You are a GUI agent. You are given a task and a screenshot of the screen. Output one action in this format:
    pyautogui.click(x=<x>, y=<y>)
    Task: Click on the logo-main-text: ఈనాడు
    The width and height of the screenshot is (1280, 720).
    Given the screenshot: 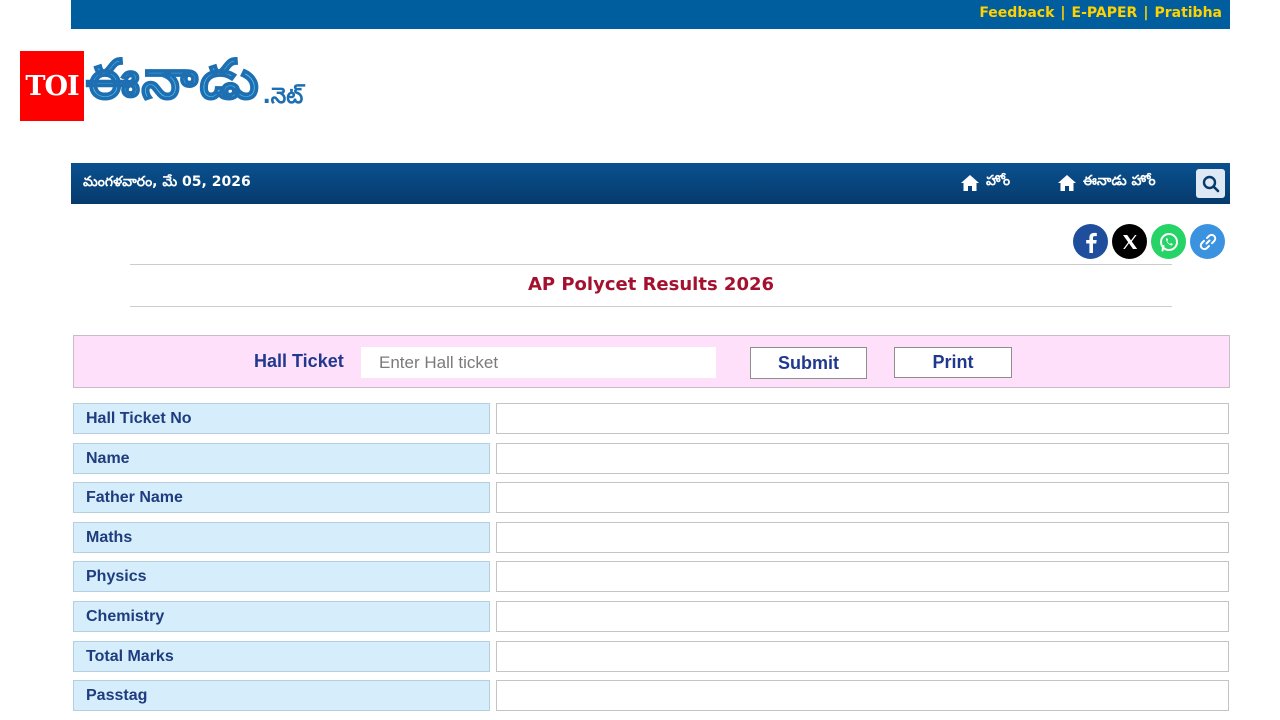 What is the action you would take?
    pyautogui.click(x=173, y=79)
    